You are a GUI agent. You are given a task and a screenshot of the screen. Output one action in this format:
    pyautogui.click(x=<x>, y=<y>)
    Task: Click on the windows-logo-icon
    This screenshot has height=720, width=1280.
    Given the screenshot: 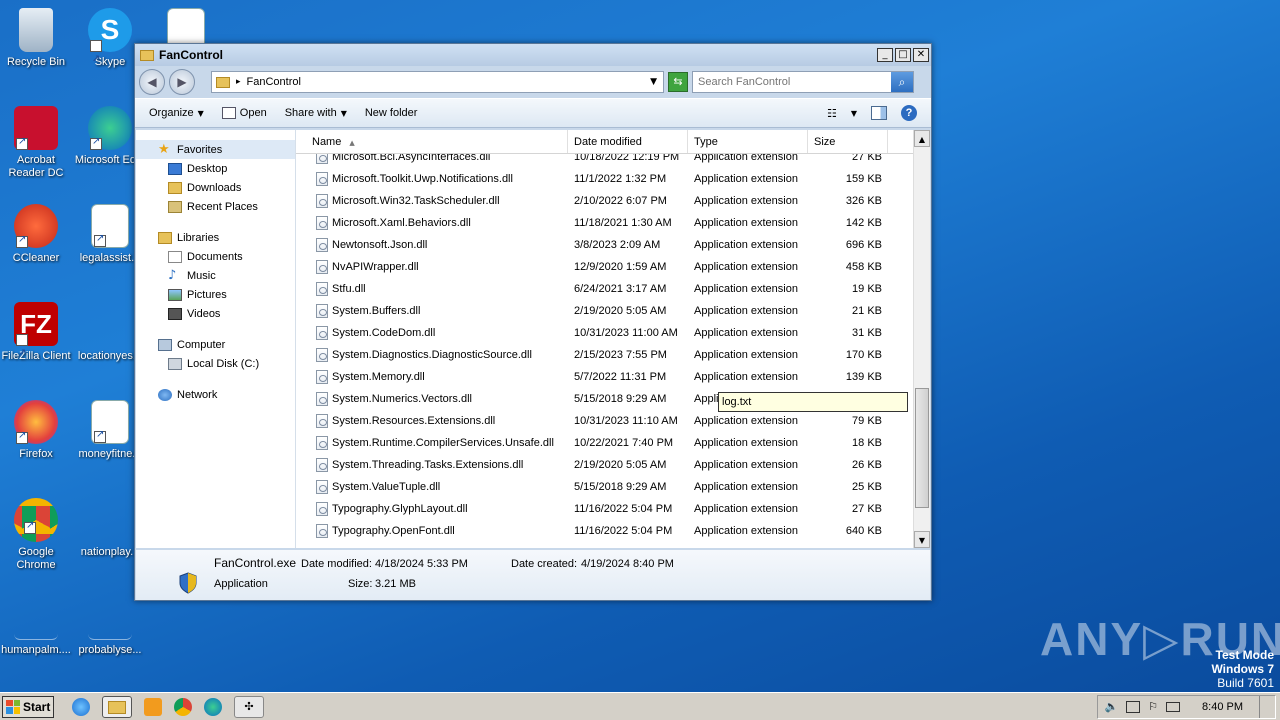 What is the action you would take?
    pyautogui.click(x=13, y=706)
    